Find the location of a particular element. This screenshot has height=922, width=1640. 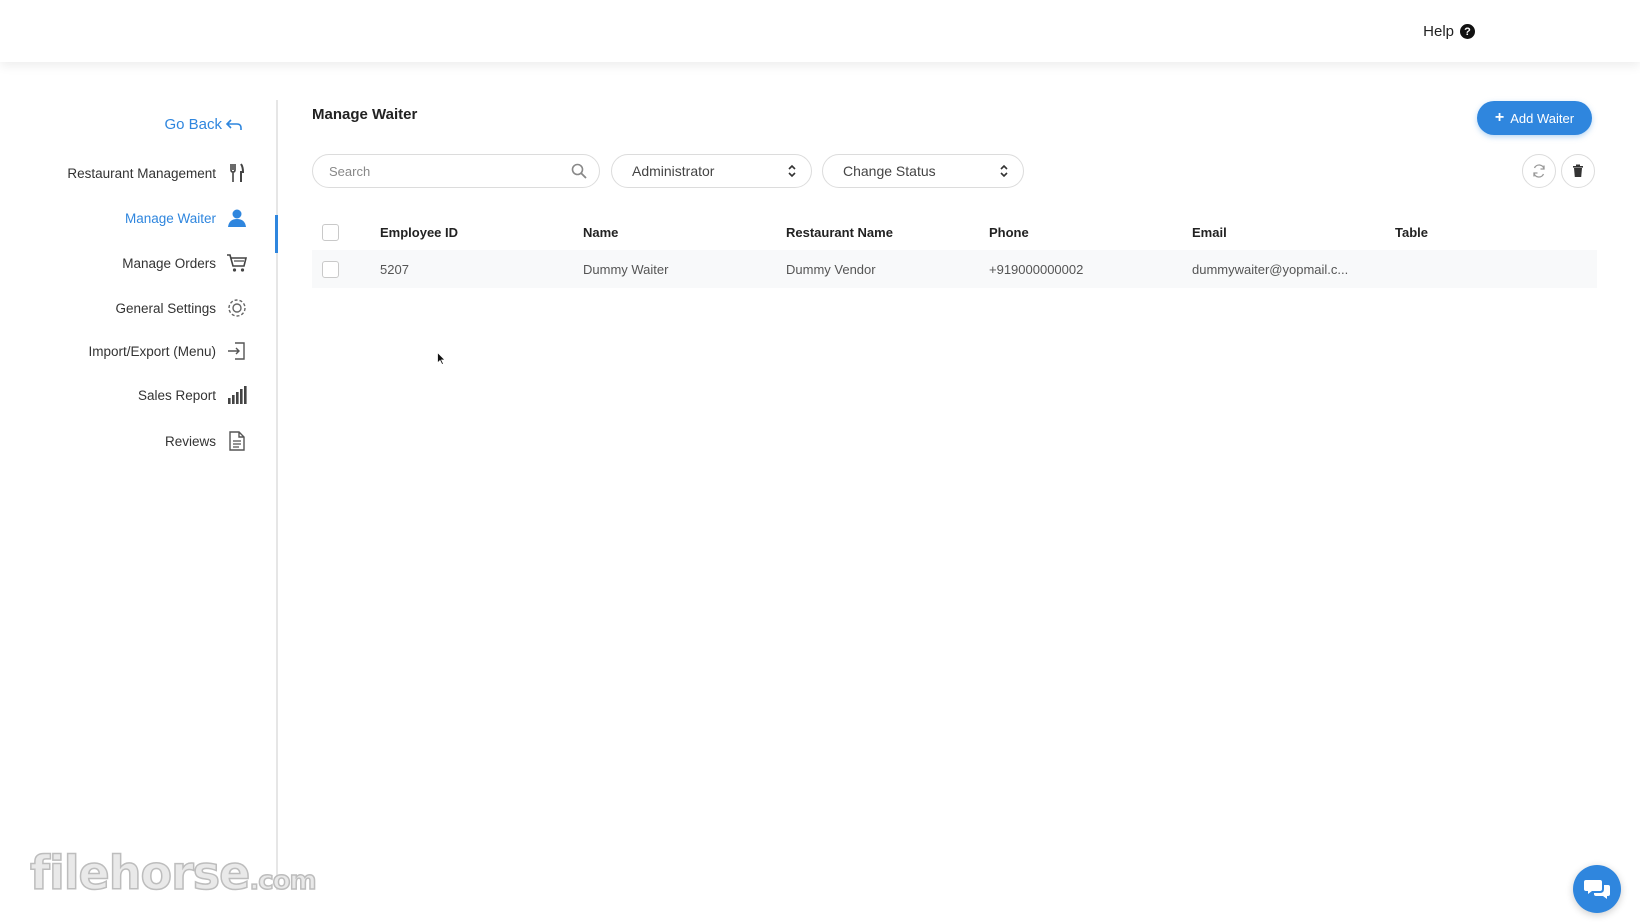

sidebar-item-reviews: Reviews is located at coordinates (206, 441).